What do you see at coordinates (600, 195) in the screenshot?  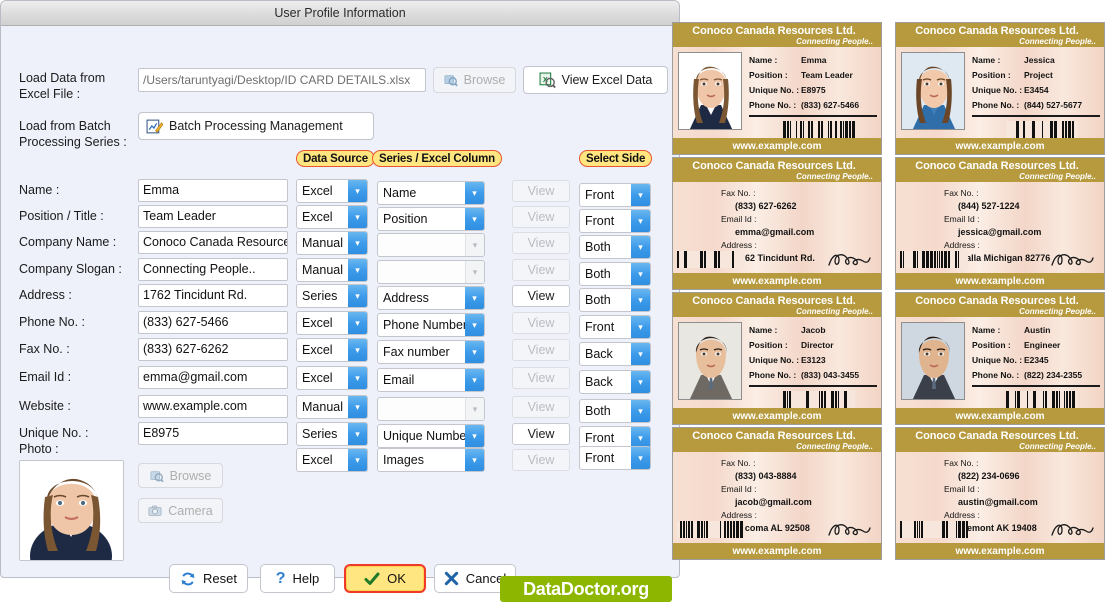 I see `field-side-value-0: Front` at bounding box center [600, 195].